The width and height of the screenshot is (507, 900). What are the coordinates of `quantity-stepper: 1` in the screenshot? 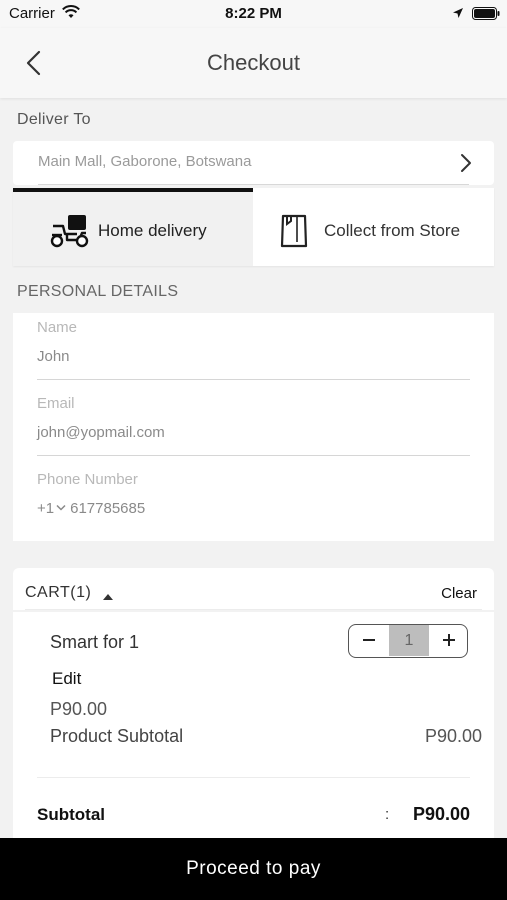 It's located at (408, 641).